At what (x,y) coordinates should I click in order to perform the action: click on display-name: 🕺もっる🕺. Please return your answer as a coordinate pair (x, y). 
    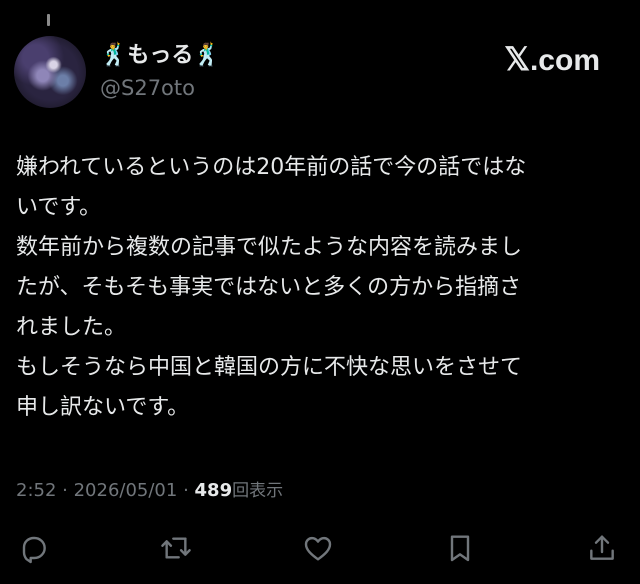
    Looking at the image, I should click on (160, 56).